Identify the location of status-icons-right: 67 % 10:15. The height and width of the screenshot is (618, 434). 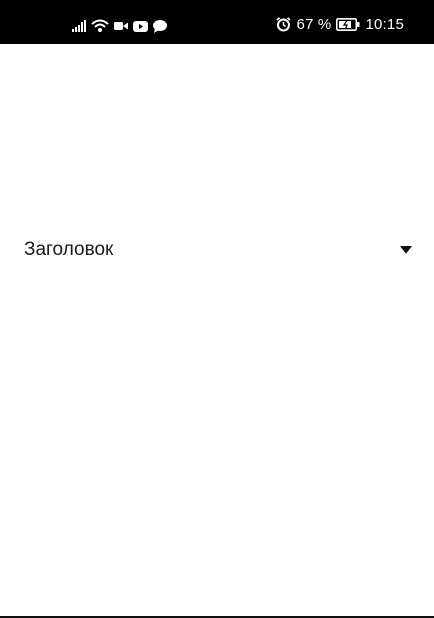
(340, 24).